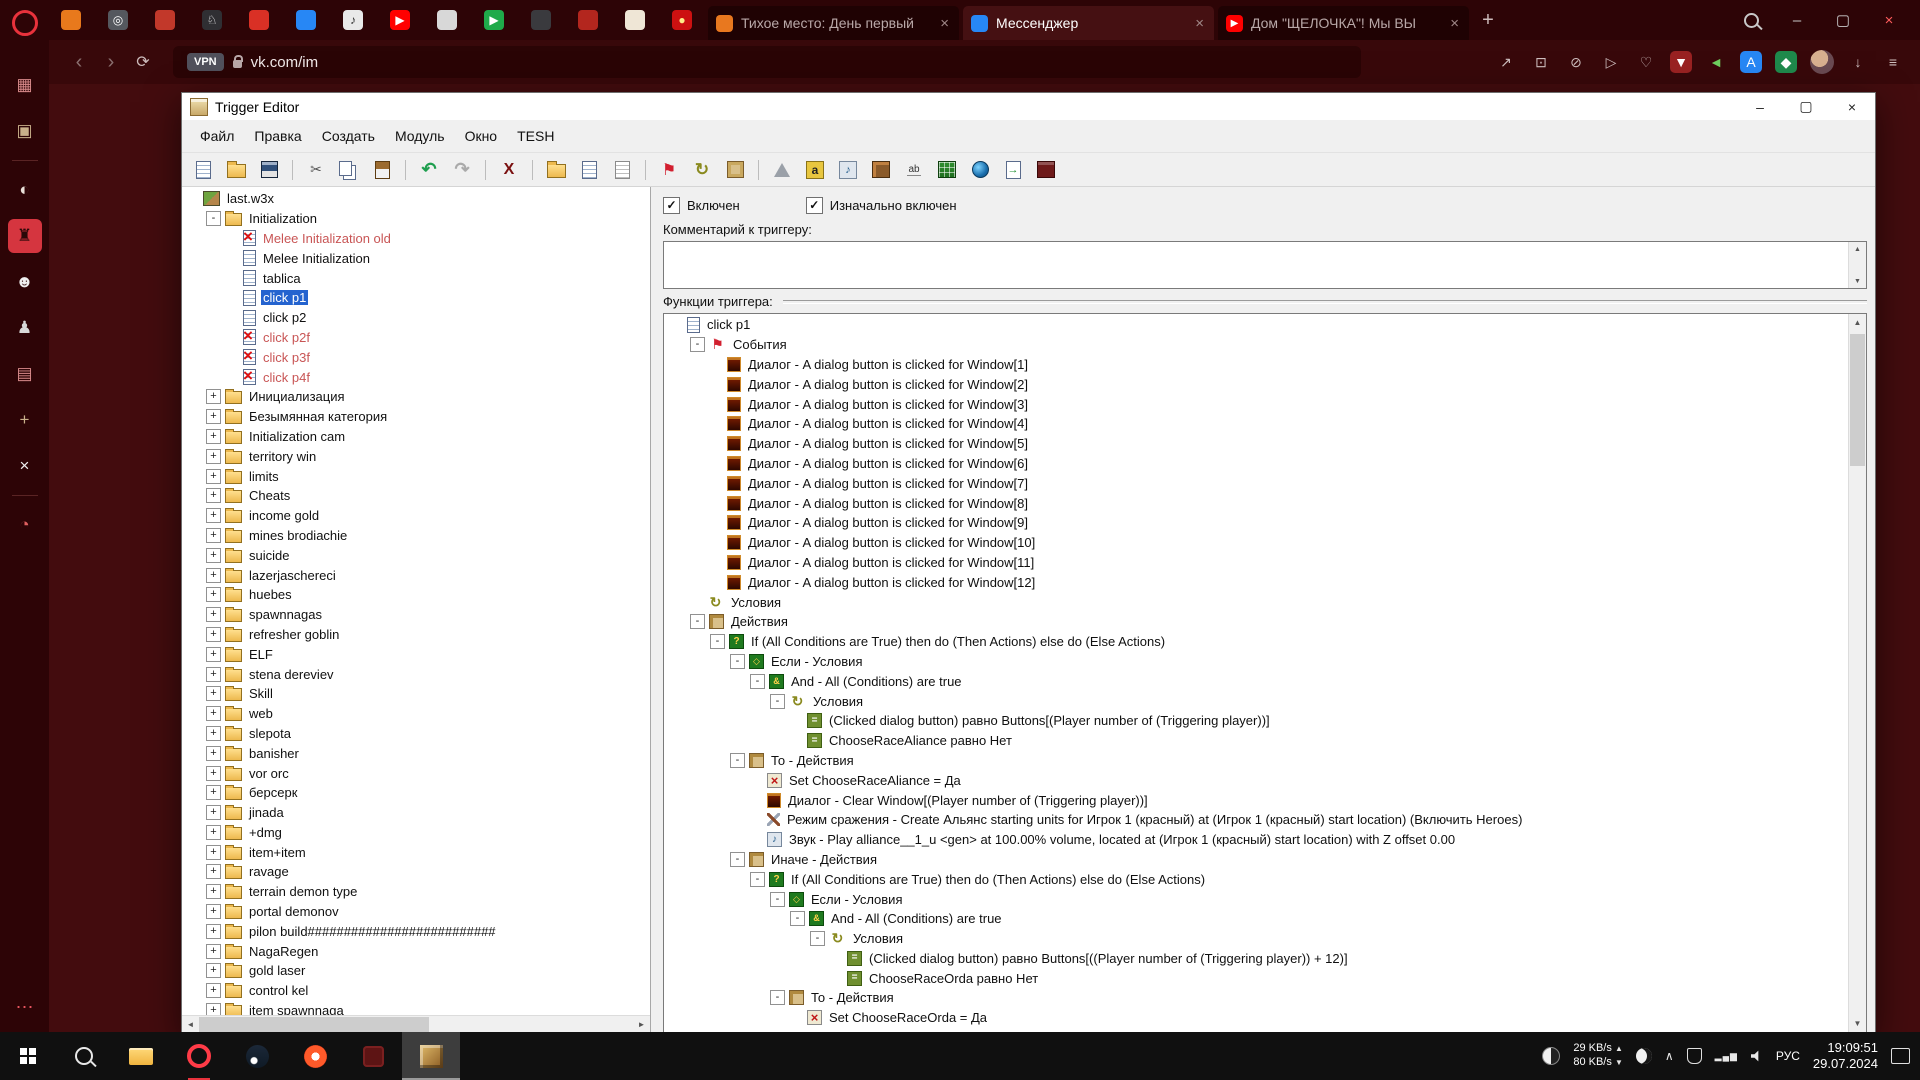 Image resolution: width=1920 pixels, height=1080 pixels. What do you see at coordinates (416, 674) in the screenshot?
I see `tree-row: + stena dereviev` at bounding box center [416, 674].